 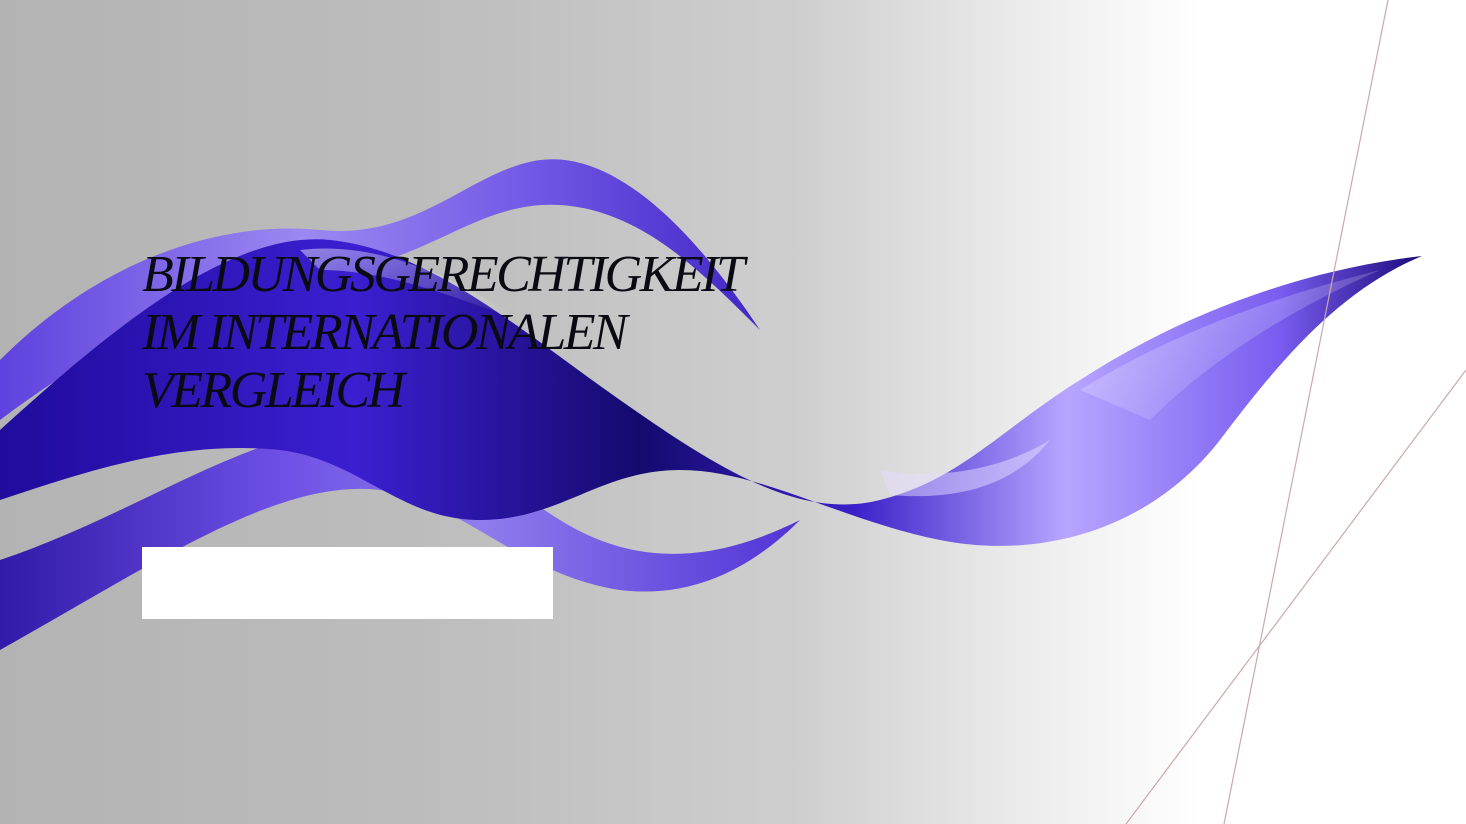 I want to click on title-line-3: VERGLEICH, so click(x=273, y=390).